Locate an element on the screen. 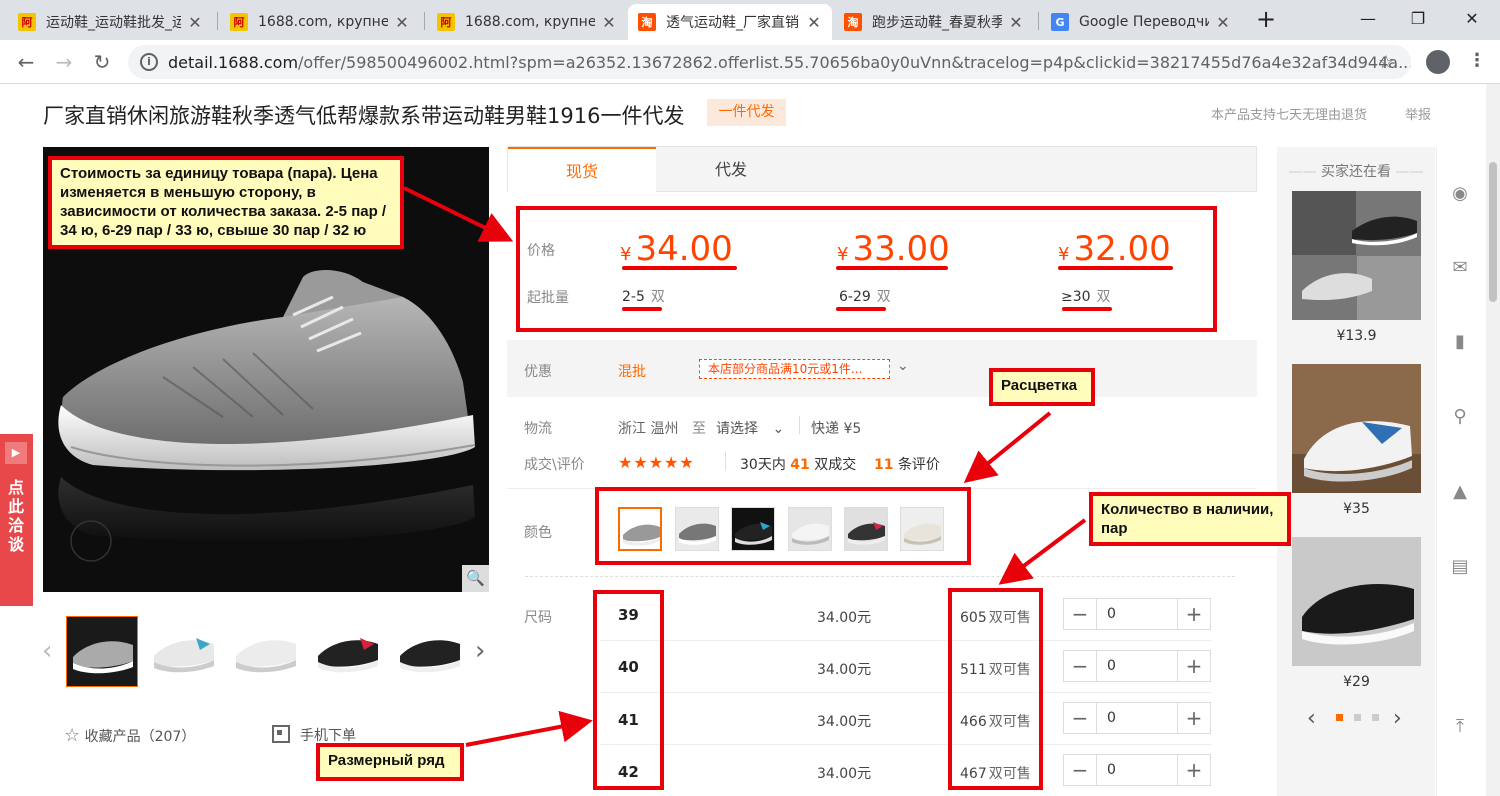 This screenshot has width=1500, height=796. quantity-stepper: −0 + is located at coordinates (1137, 666).